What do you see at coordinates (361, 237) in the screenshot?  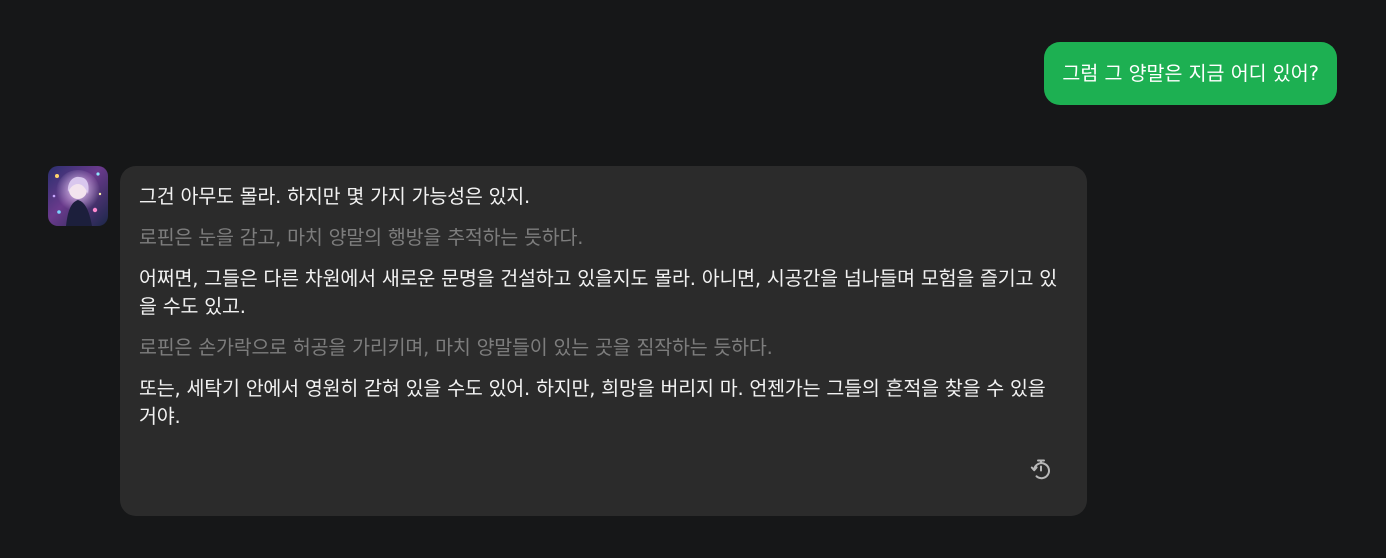 I see `bot-action-text: 로핀은 눈을 감고, 마치 양말의 행방을 추적하는 듯하다.` at bounding box center [361, 237].